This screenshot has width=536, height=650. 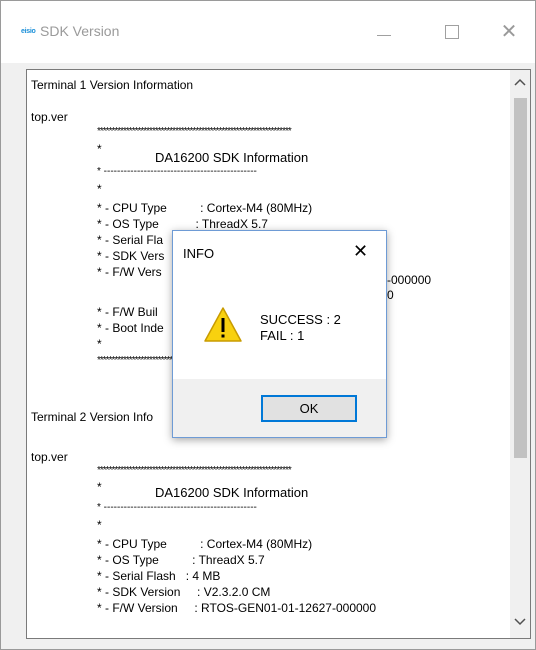 I want to click on dialog-title: INFO, so click(x=199, y=253).